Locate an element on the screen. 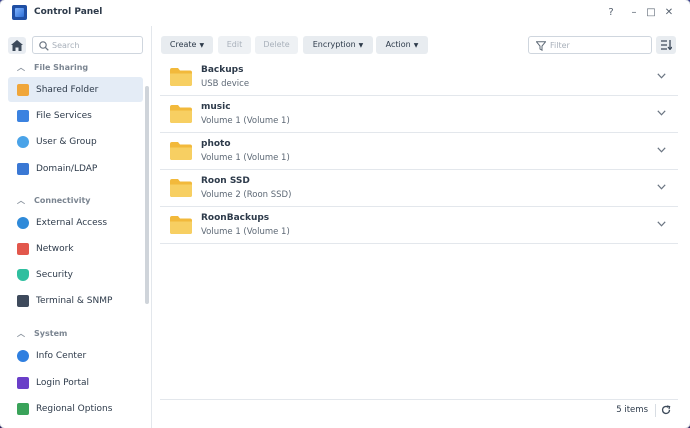 This screenshot has width=690, height=428. create-button: Create ▼ is located at coordinates (187, 45).